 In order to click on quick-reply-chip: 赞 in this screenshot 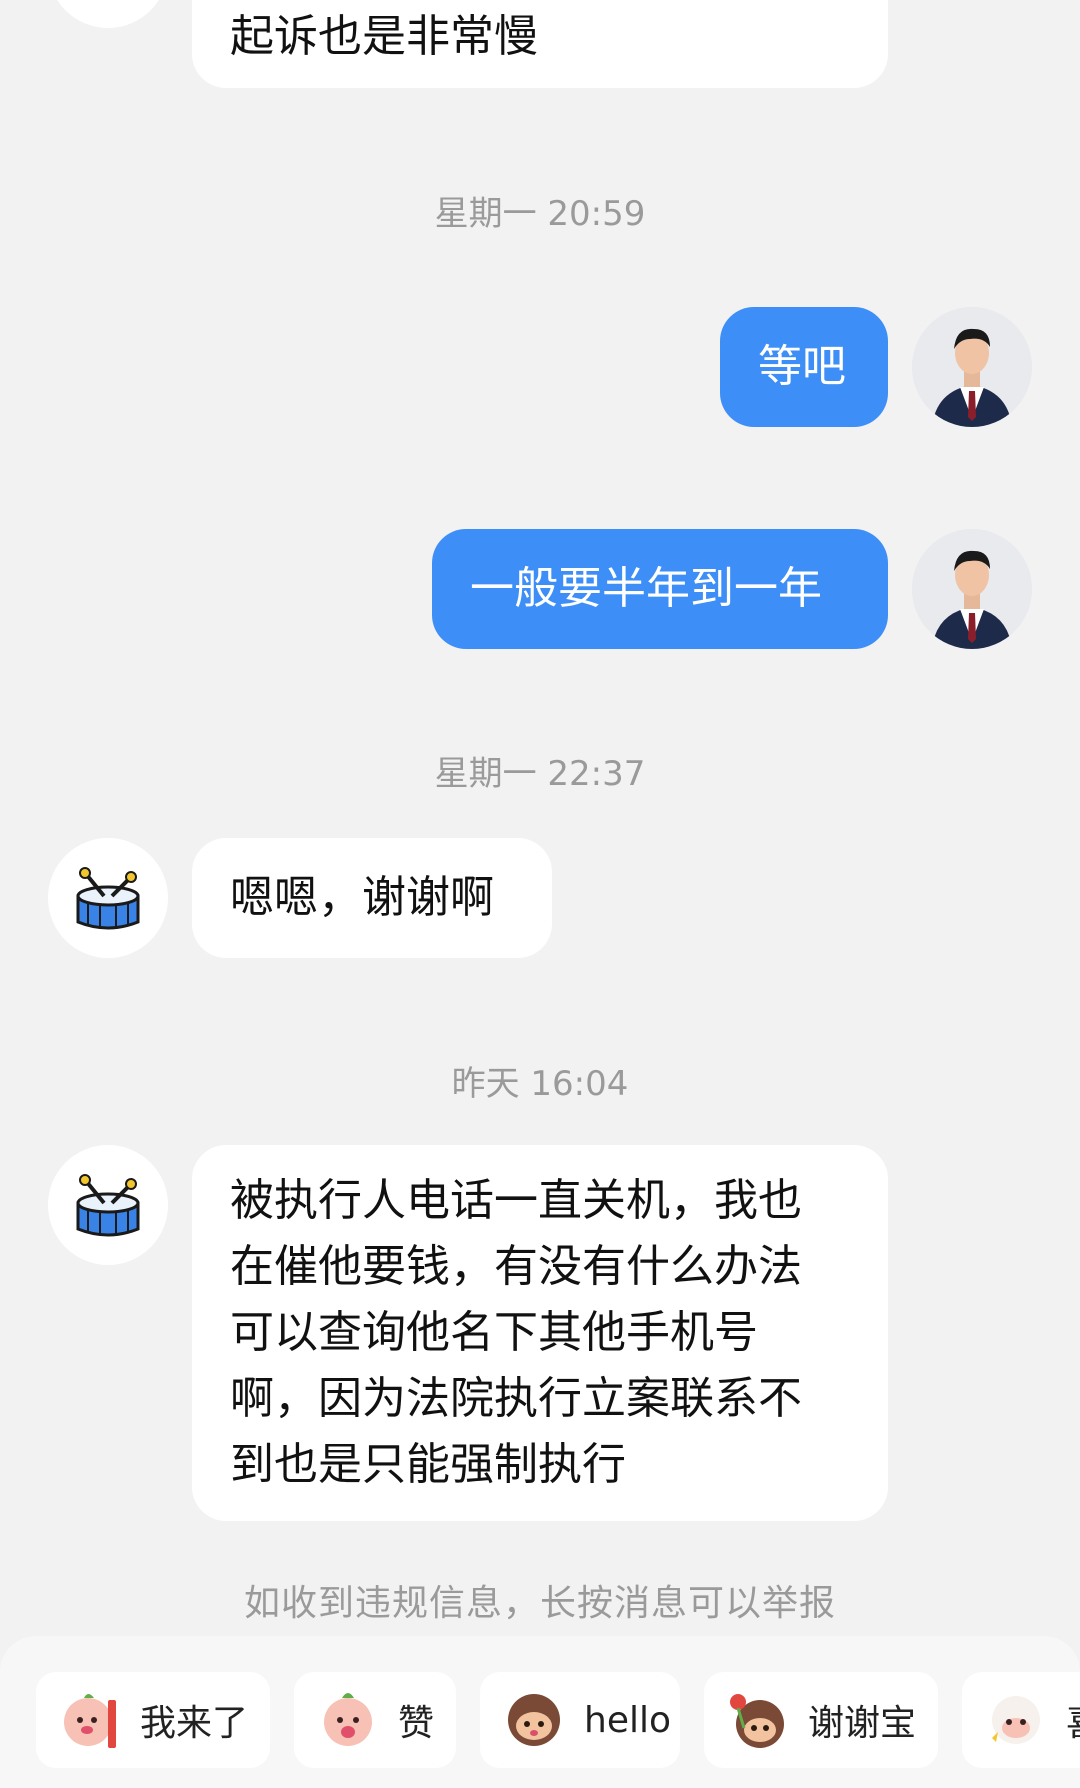, I will do `click(375, 1720)`.